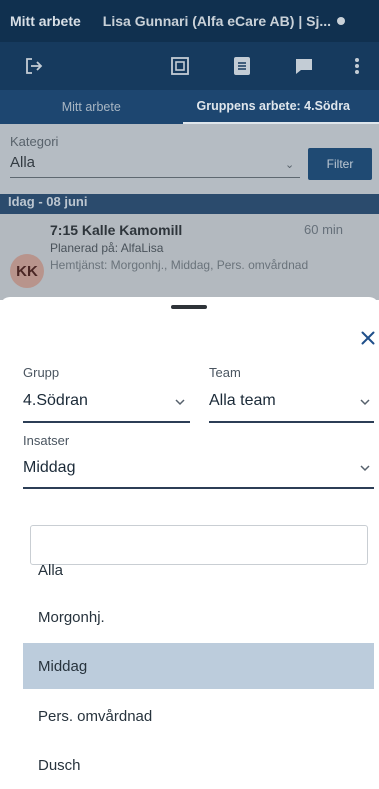 This screenshot has width=379, height=789. Describe the element at coordinates (280, 107) in the screenshot. I see `tab-gruppens-arbete: Gruppens arbete: 4.Södra` at that location.